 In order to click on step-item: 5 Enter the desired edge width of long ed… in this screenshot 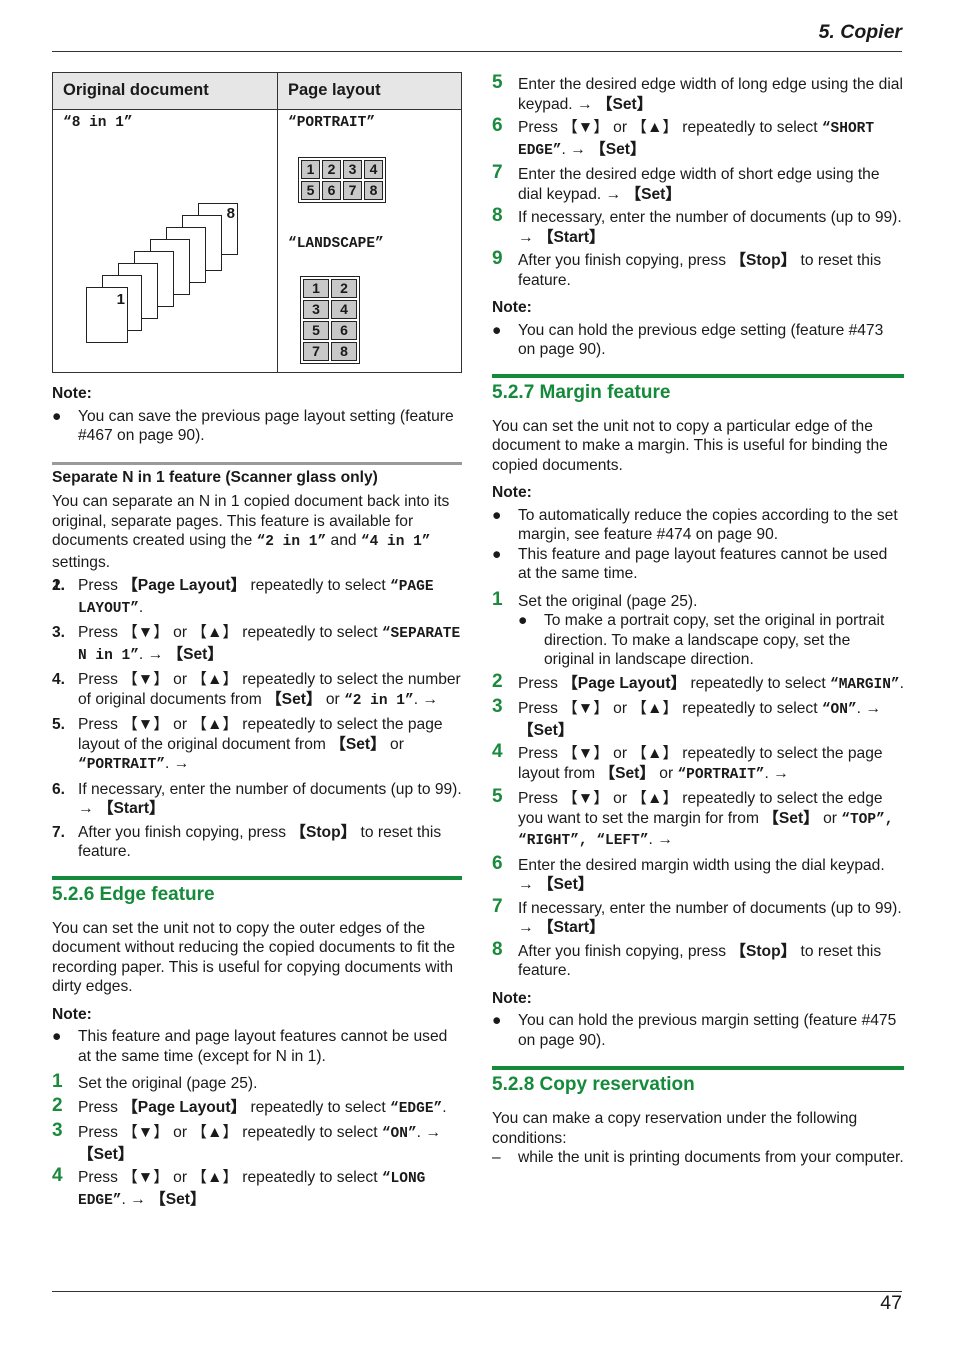, I will do `click(698, 93)`.